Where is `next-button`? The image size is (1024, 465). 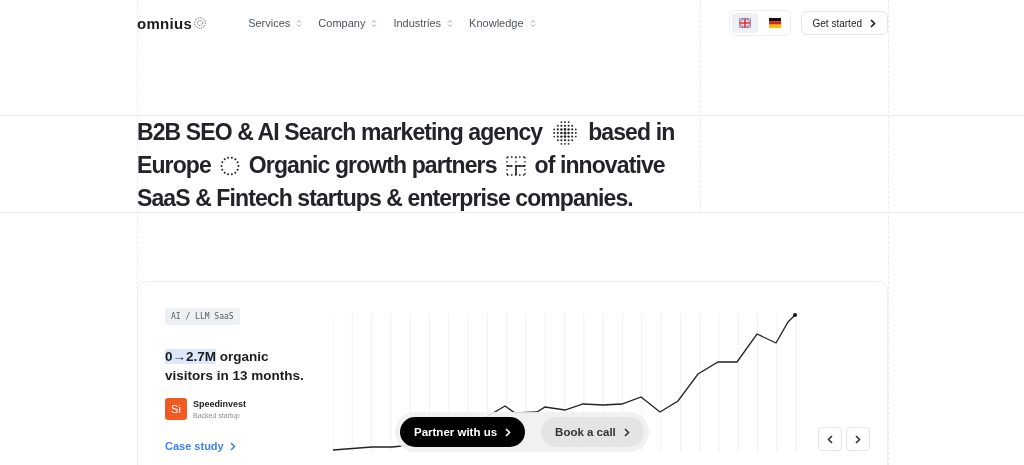 next-button is located at coordinates (858, 439).